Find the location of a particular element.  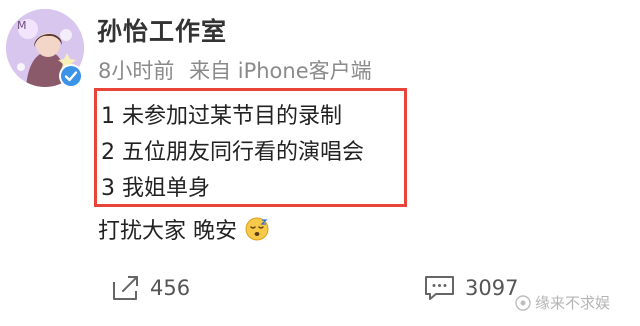

comment-icon is located at coordinates (439, 288).